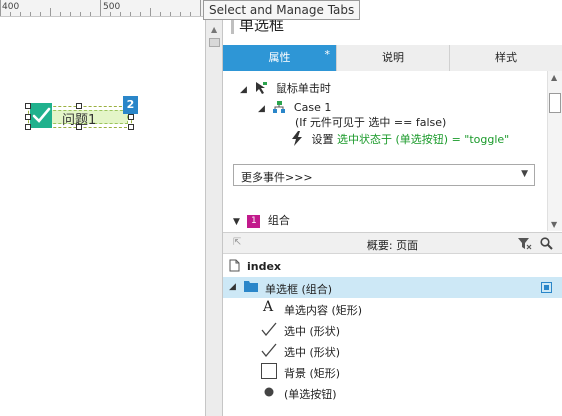  What do you see at coordinates (279, 107) in the screenshot?
I see `case-tree-icon` at bounding box center [279, 107].